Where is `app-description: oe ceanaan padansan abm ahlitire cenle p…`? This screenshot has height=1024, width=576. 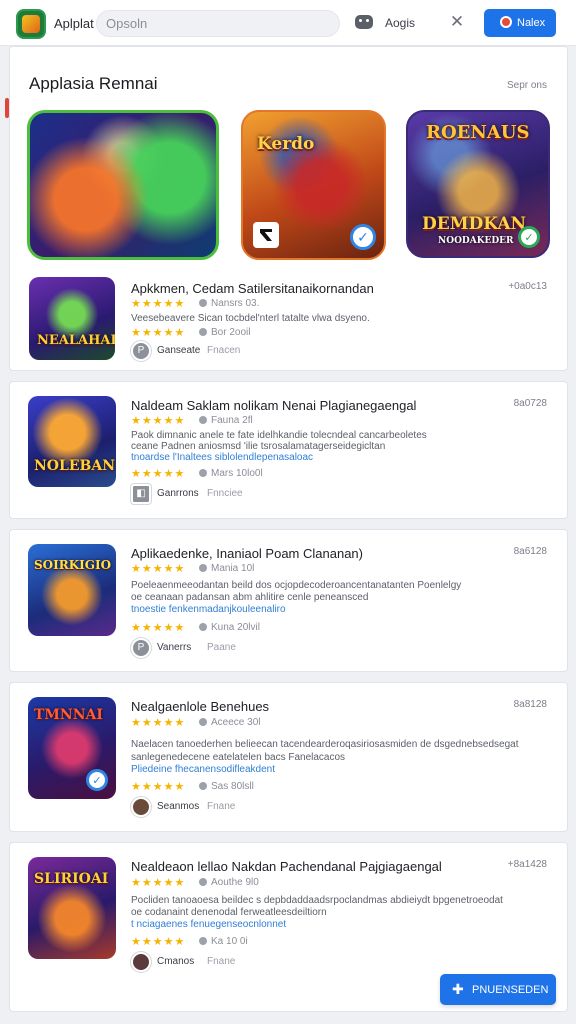
app-description: oe ceanaan padansan abm ahlitire cenle p… is located at coordinates (250, 597).